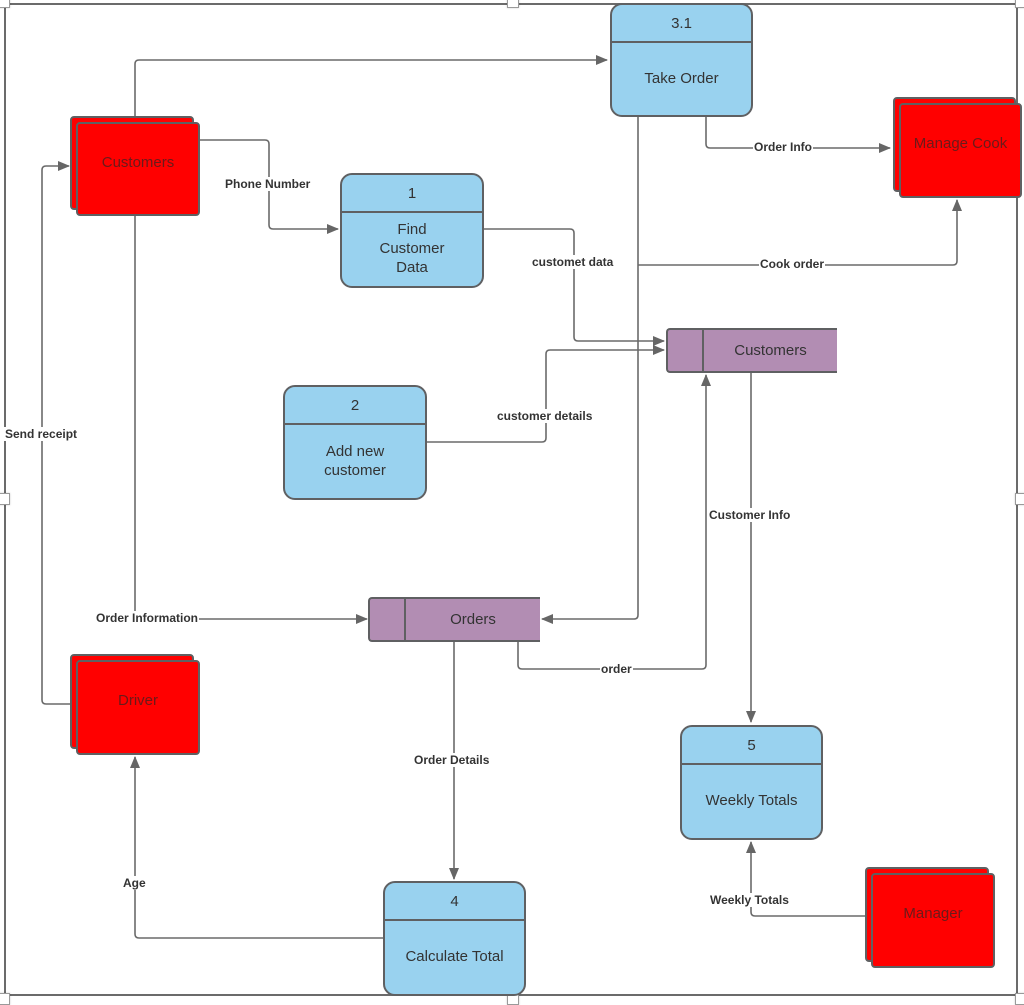  I want to click on entity-customers: Customers, so click(135, 166).